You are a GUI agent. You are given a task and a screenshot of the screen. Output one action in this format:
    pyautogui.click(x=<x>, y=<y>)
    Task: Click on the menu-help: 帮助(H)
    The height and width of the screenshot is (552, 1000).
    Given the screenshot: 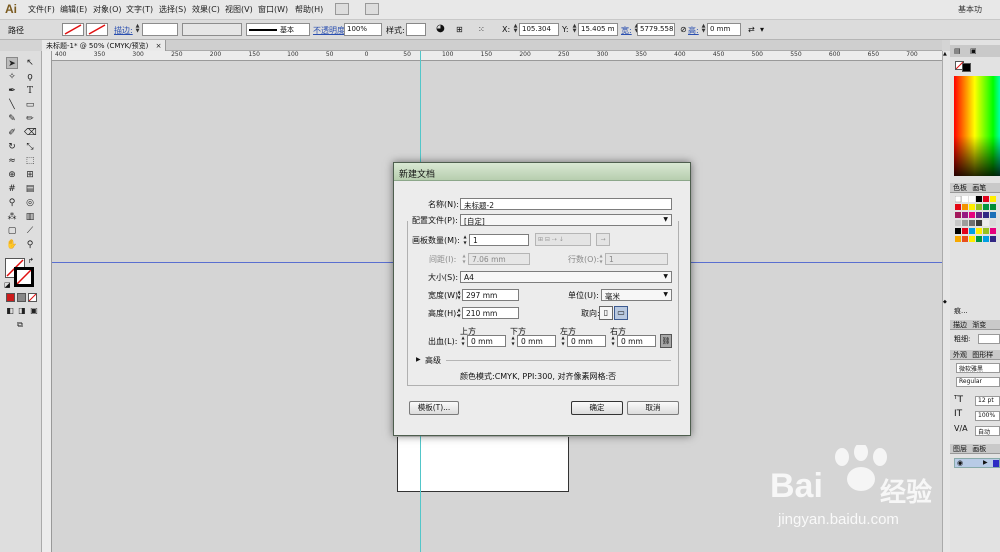 What is the action you would take?
    pyautogui.click(x=309, y=9)
    